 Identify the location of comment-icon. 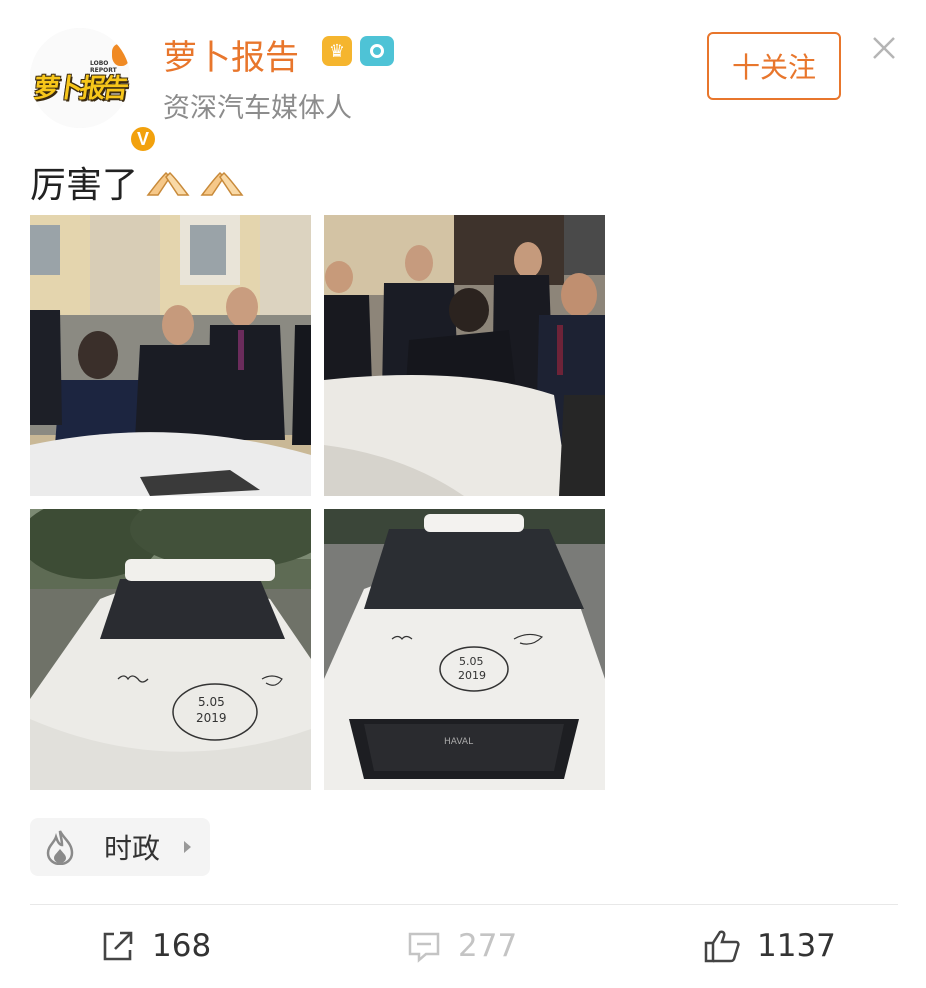
(424, 947).